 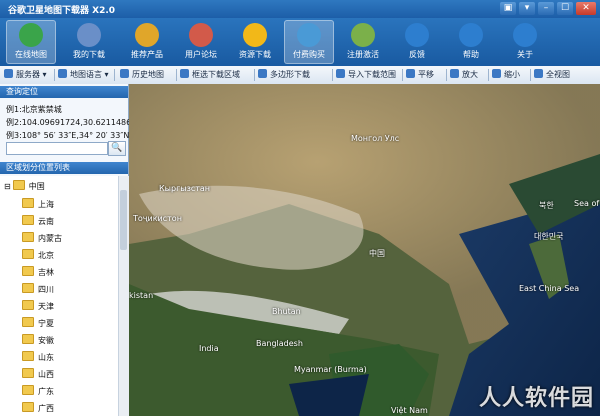 I want to click on toolbar-label: 平移, so click(x=426, y=74).